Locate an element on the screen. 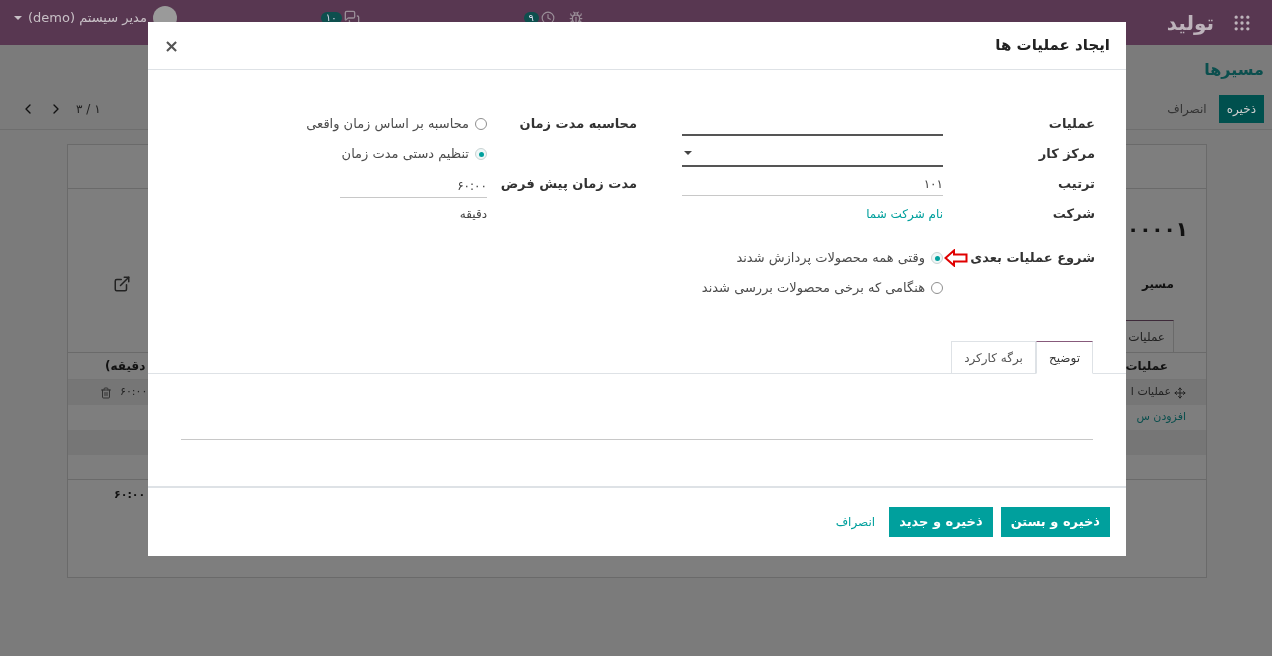 This screenshot has height=656, width=1272. field-label: شرکت is located at coordinates (1073, 214).